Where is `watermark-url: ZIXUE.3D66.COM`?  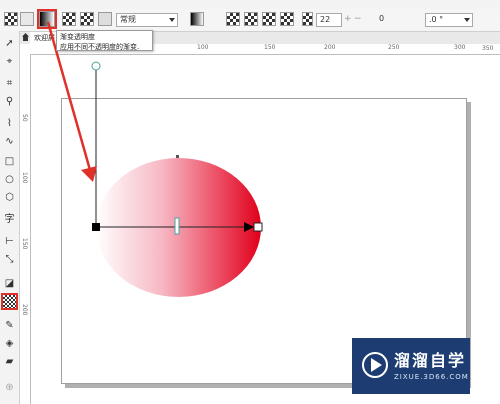 watermark-url: ZIXUE.3D66.COM is located at coordinates (431, 377).